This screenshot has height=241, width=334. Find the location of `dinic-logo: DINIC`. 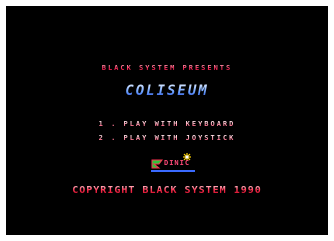

dinic-logo: DINIC is located at coordinates (174, 163).